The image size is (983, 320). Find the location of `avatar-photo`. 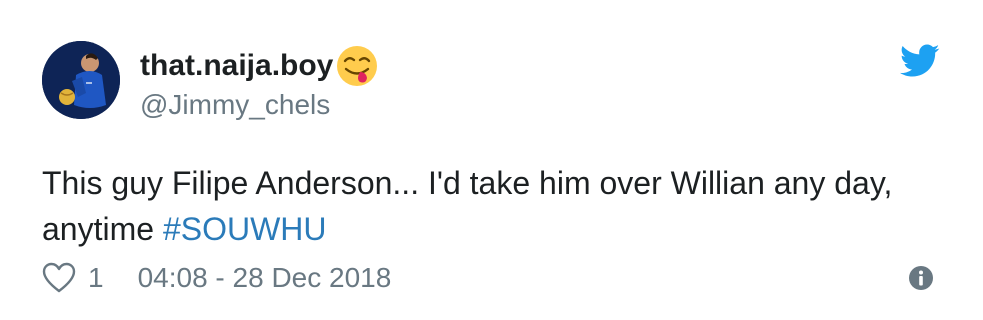

avatar-photo is located at coordinates (81, 80).